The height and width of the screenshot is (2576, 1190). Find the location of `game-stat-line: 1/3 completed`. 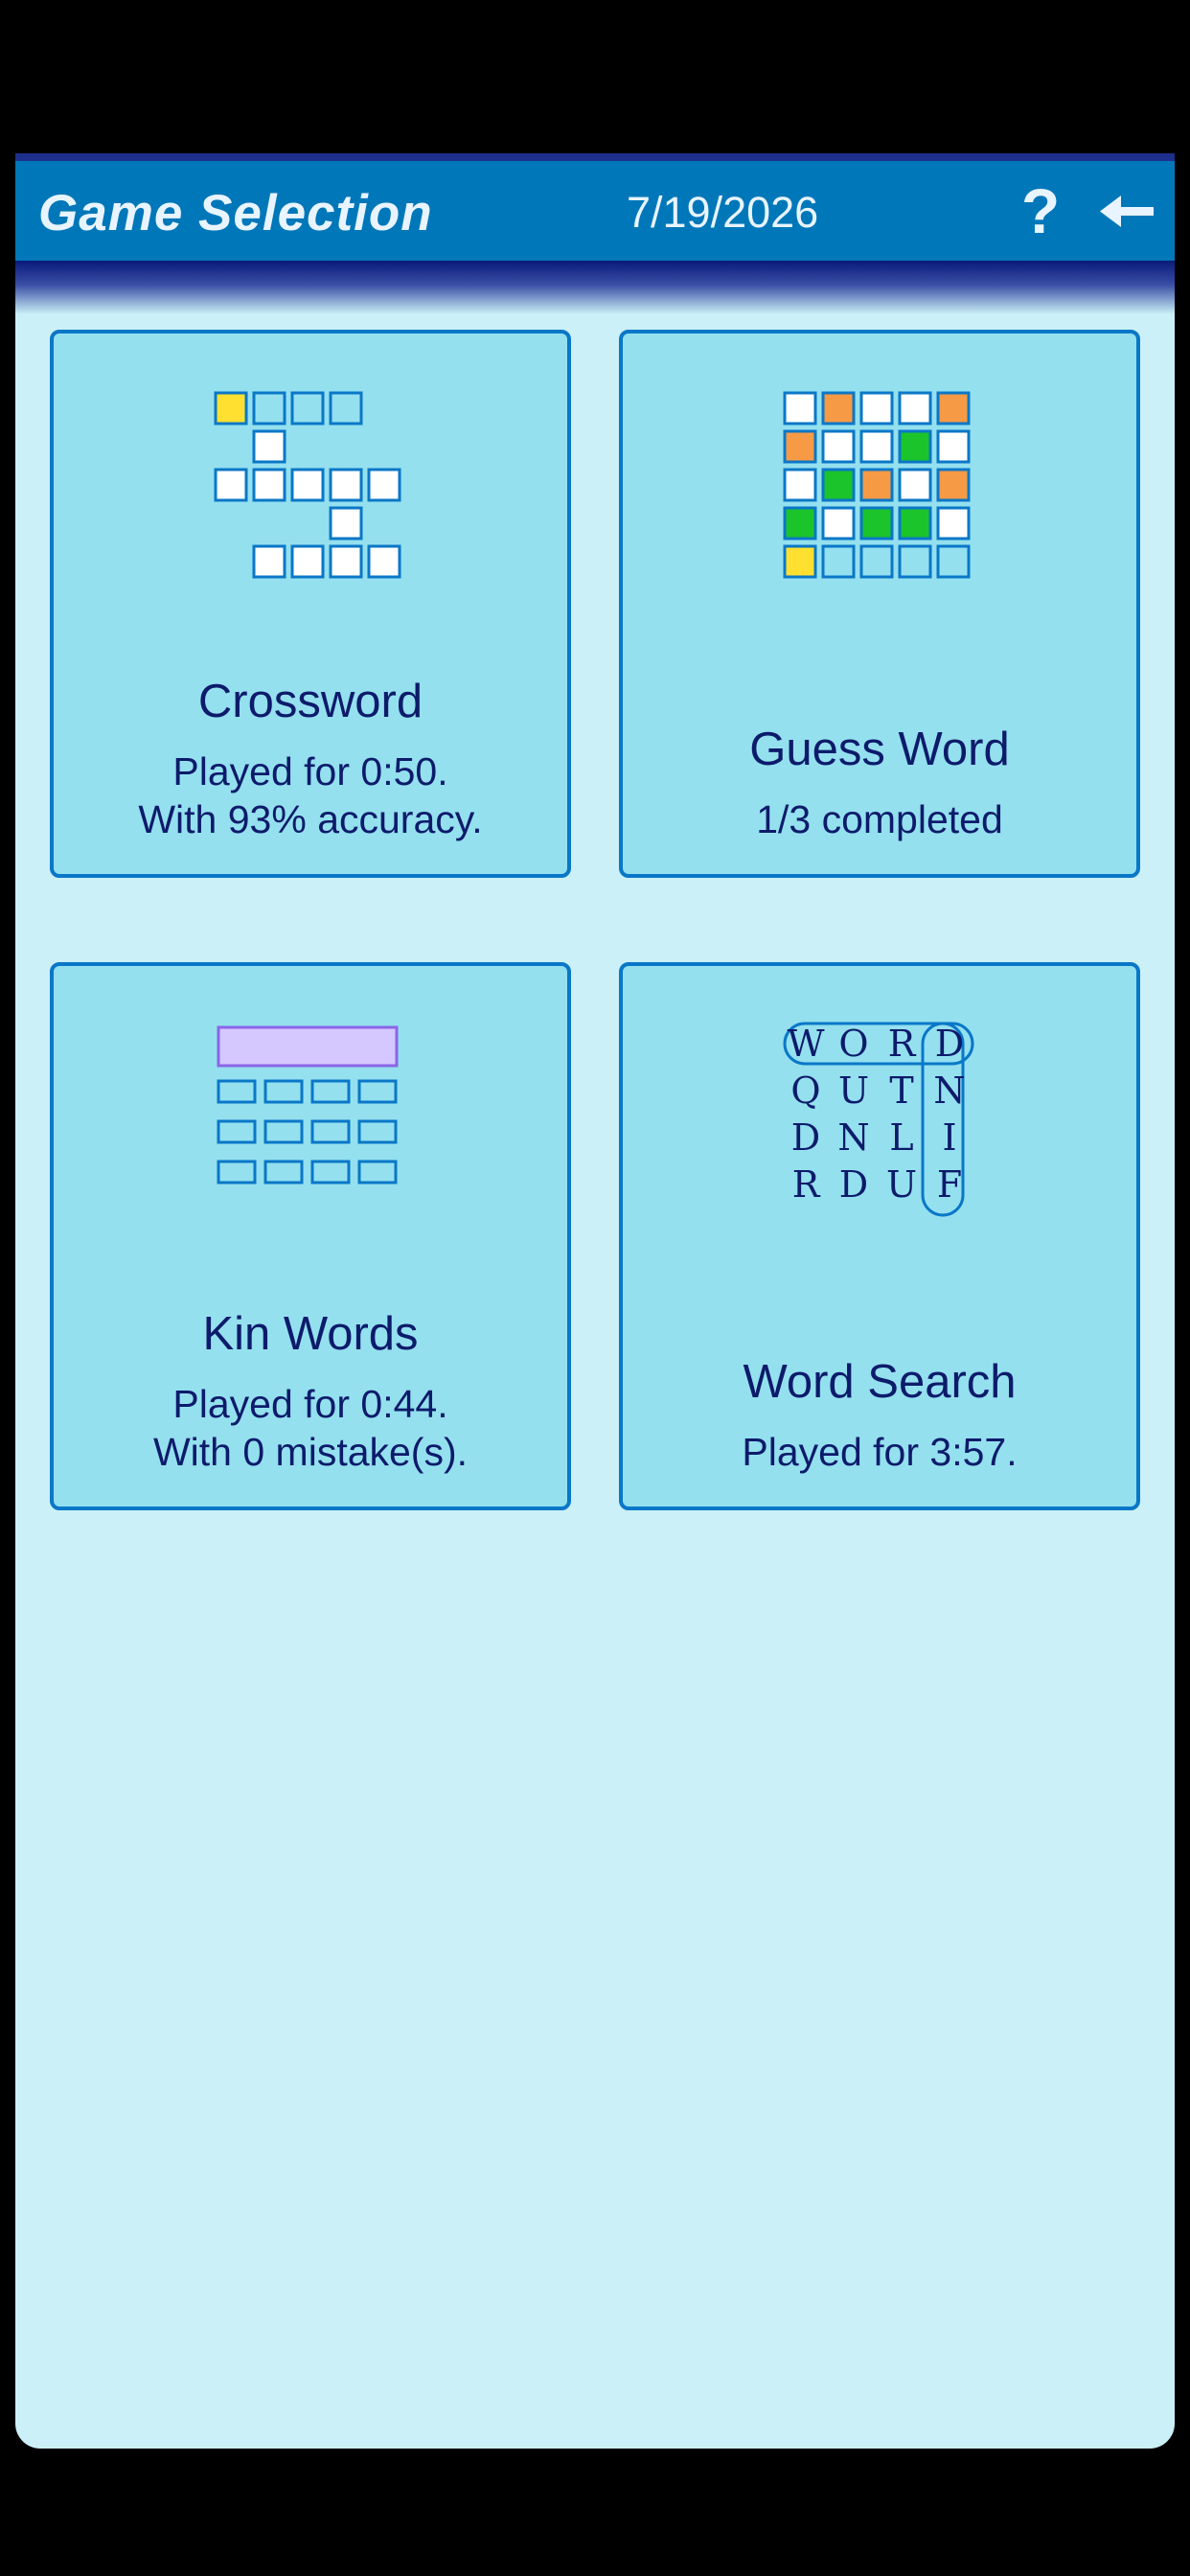

game-stat-line: 1/3 completed is located at coordinates (880, 819).